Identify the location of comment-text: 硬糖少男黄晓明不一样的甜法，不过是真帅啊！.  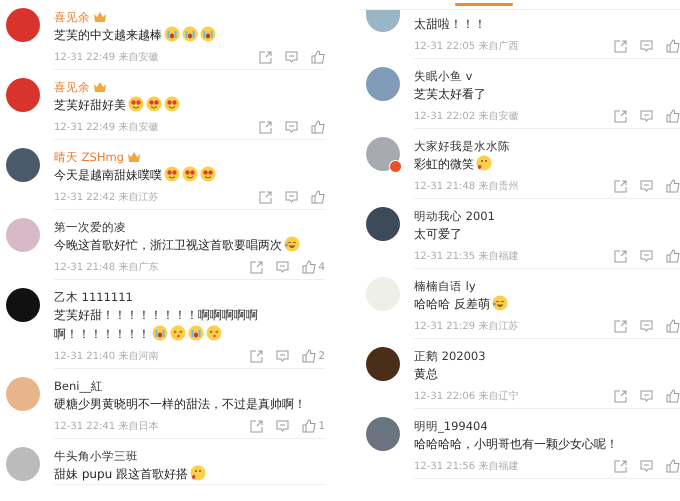
(180, 404).